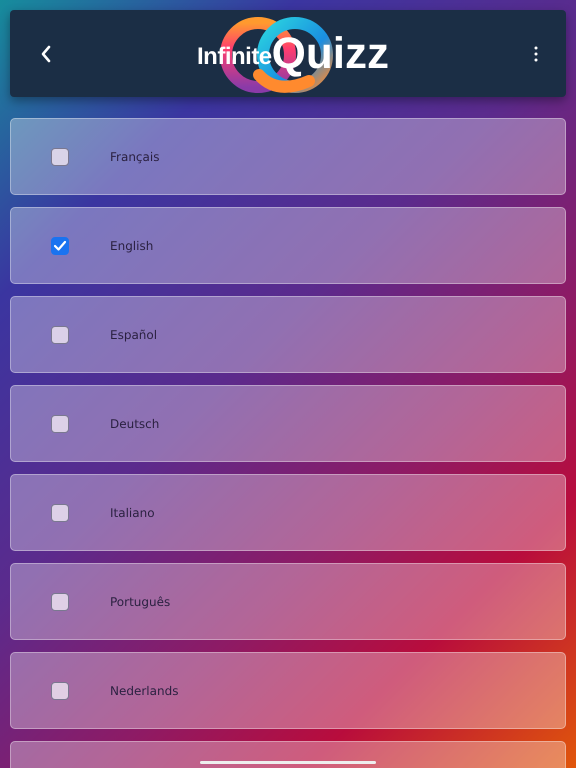  Describe the element at coordinates (288, 423) in the screenshot. I see `language-option: Deutsch` at that location.